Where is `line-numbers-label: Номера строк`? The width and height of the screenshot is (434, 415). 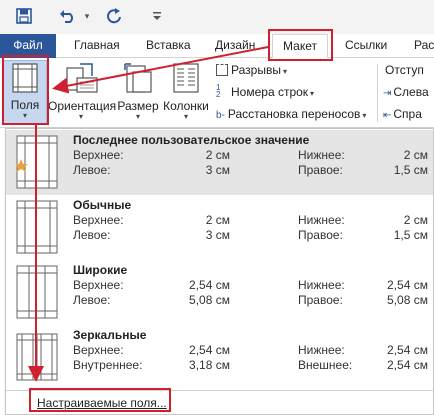
line-numbers-label: Номера строк is located at coordinates (270, 92).